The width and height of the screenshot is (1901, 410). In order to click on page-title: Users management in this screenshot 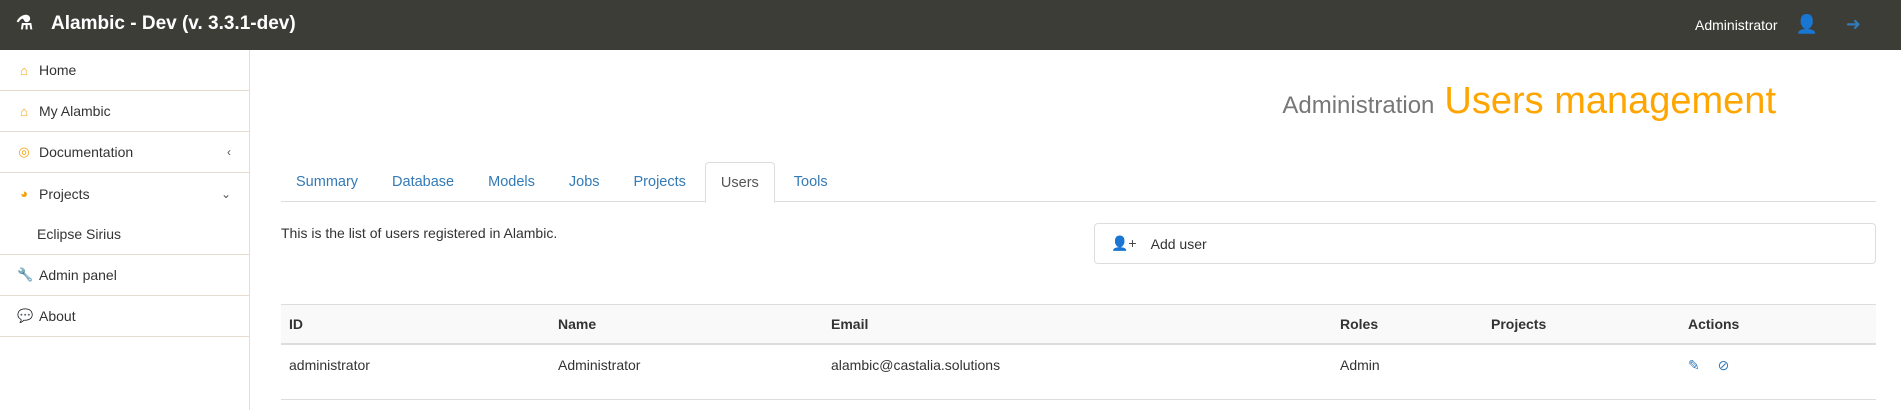, I will do `click(1610, 101)`.